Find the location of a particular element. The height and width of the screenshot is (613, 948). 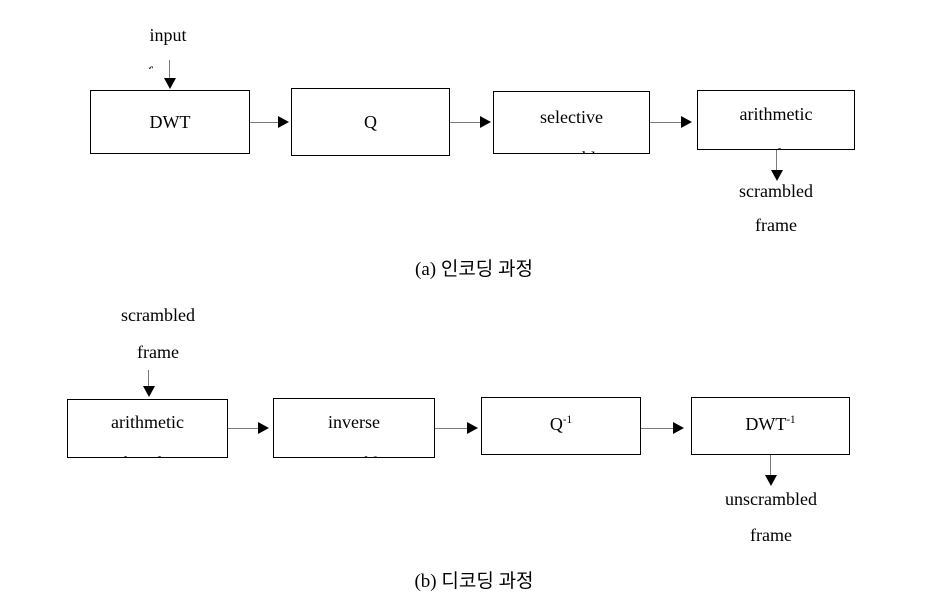

encoding-block-arithmetic-coder: arithmetic coder is located at coordinates (776, 120).